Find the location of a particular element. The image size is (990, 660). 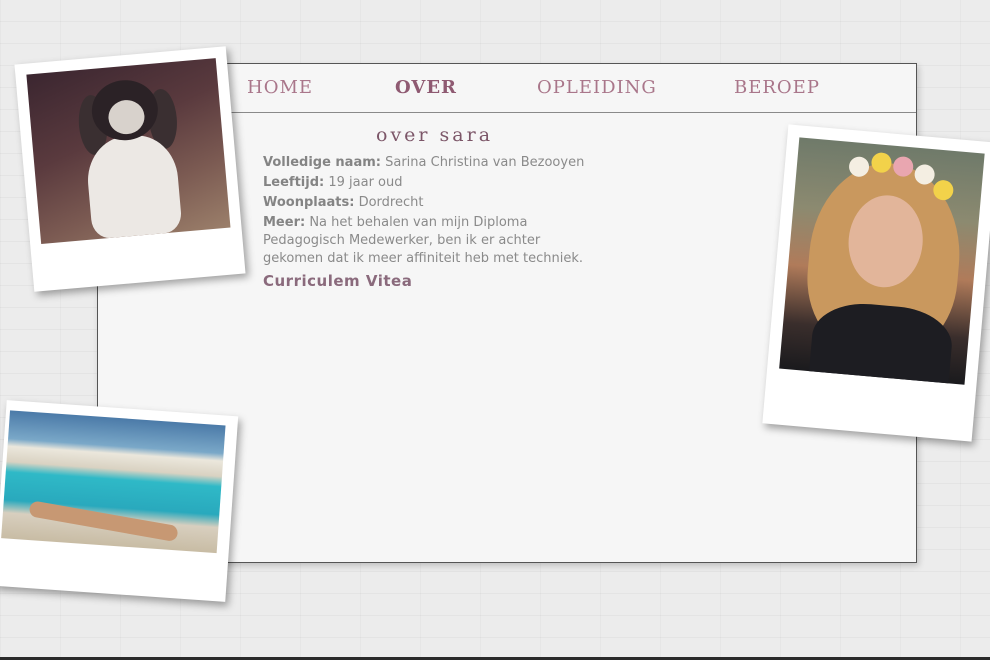

info-label: Leeftijd: is located at coordinates (294, 182).